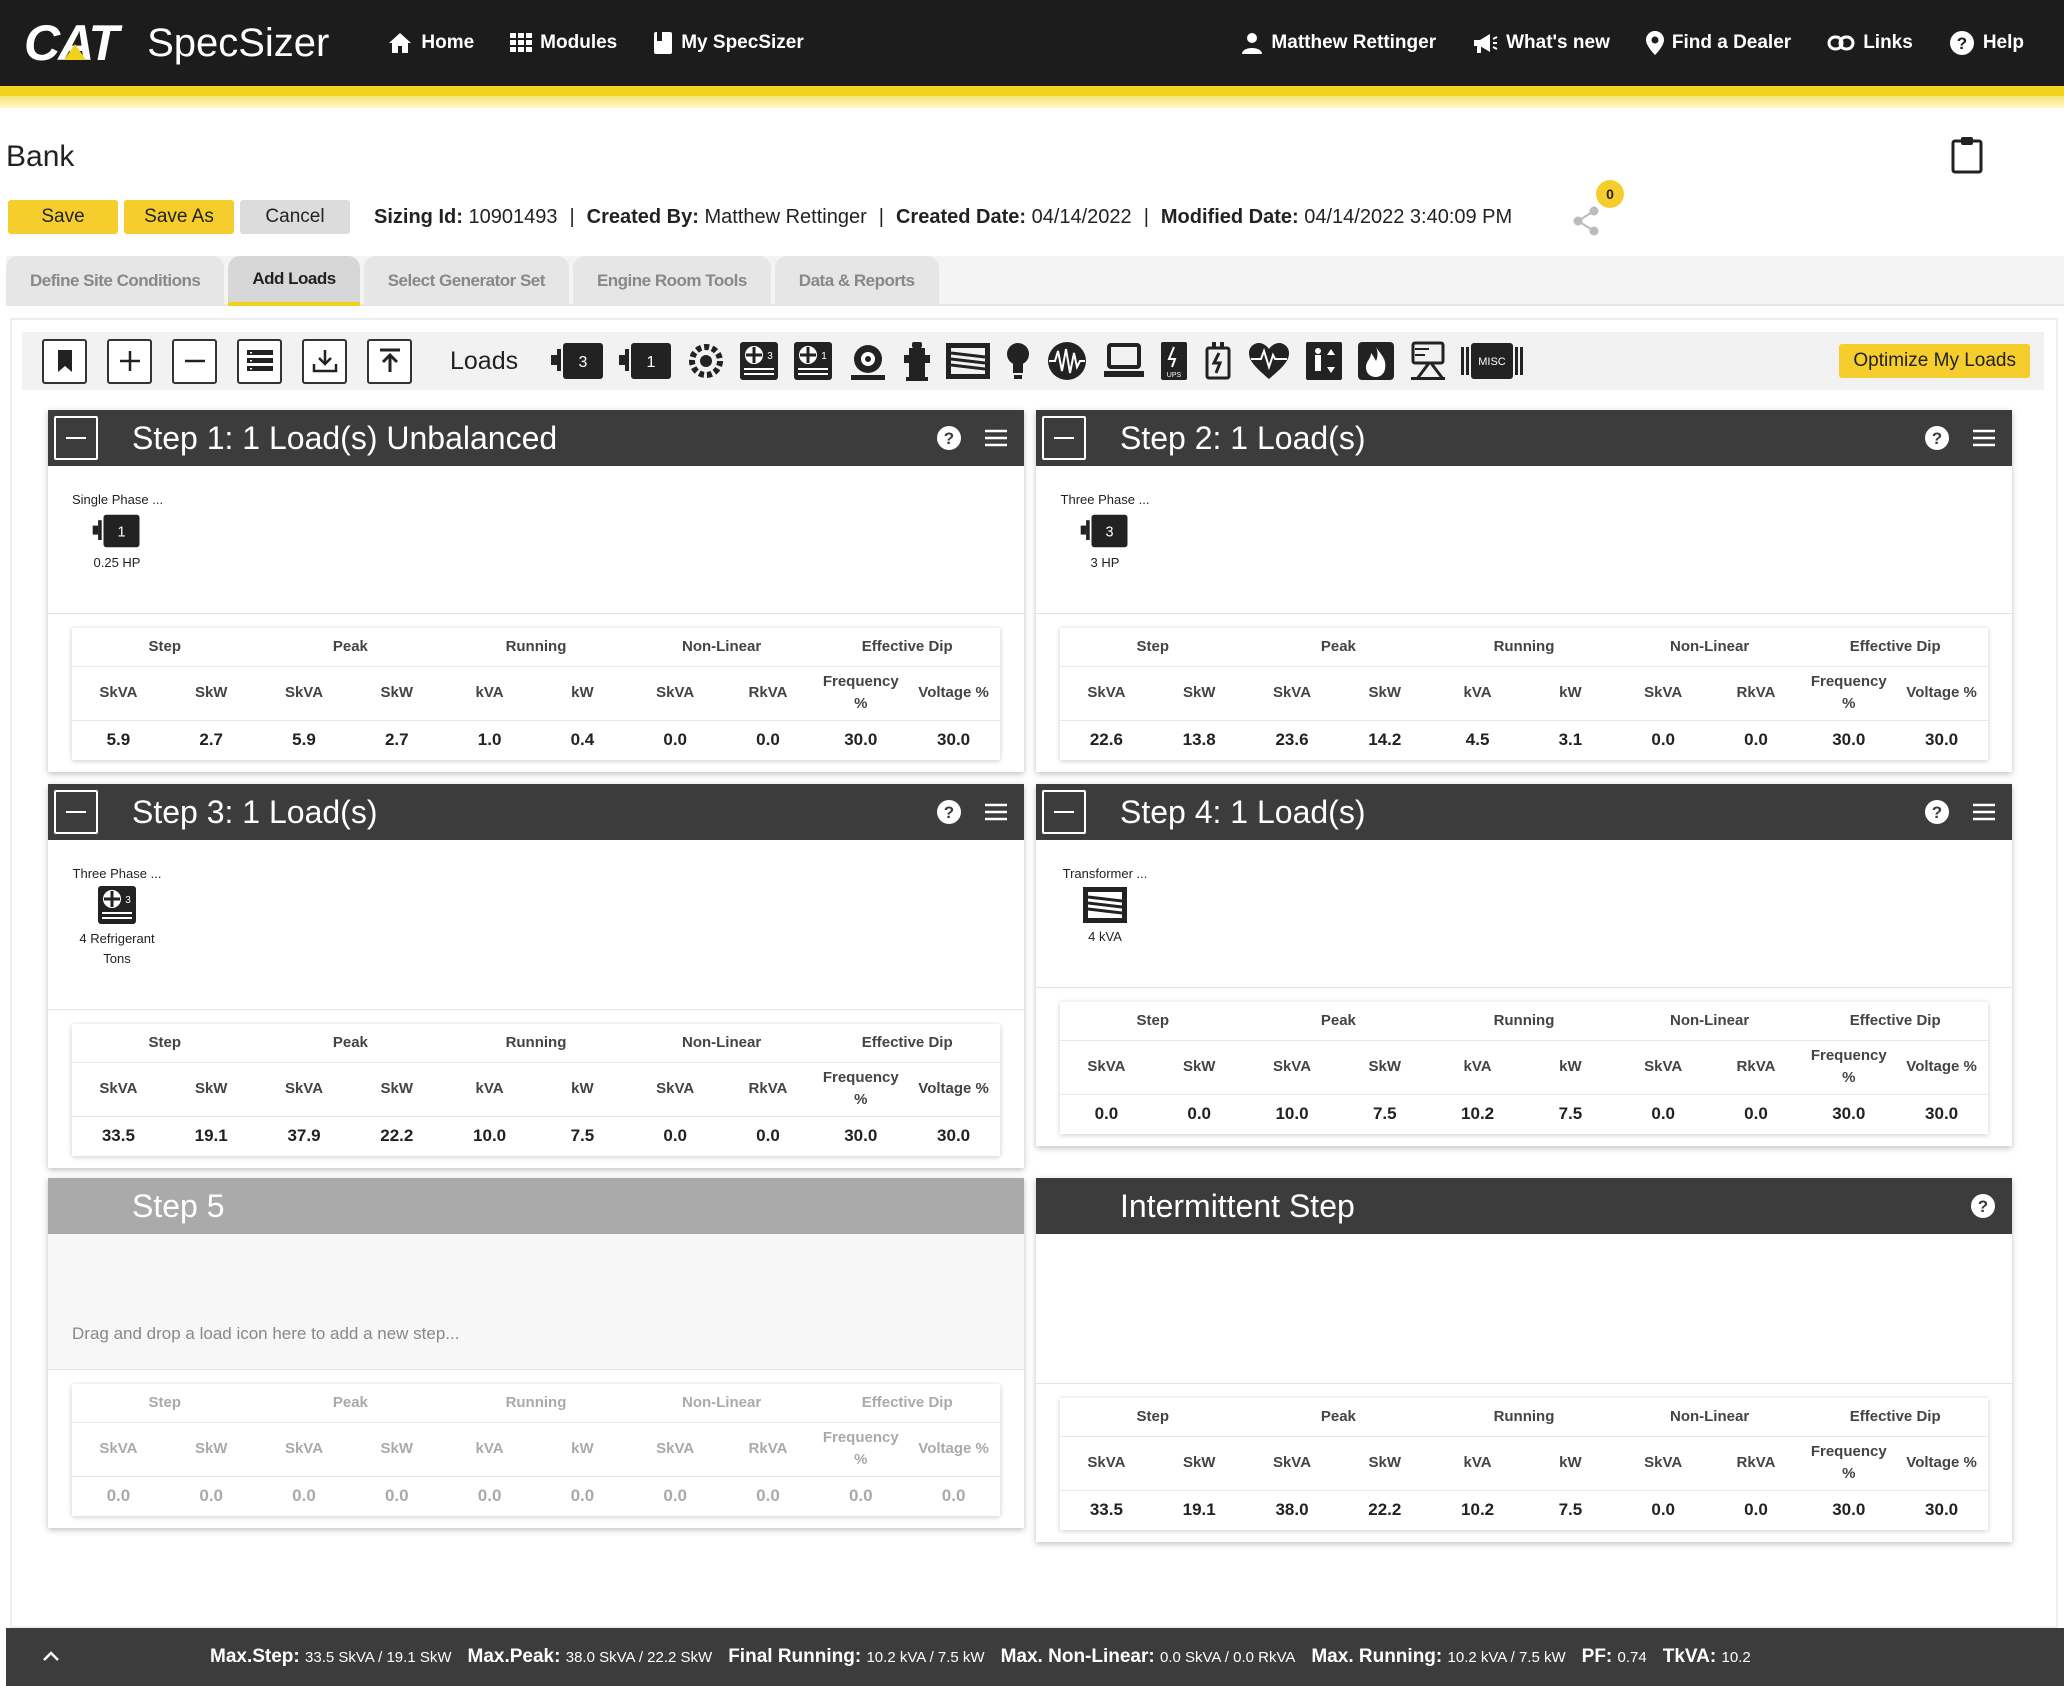  Describe the element at coordinates (1870, 43) in the screenshot. I see `nav-links: Links` at that location.